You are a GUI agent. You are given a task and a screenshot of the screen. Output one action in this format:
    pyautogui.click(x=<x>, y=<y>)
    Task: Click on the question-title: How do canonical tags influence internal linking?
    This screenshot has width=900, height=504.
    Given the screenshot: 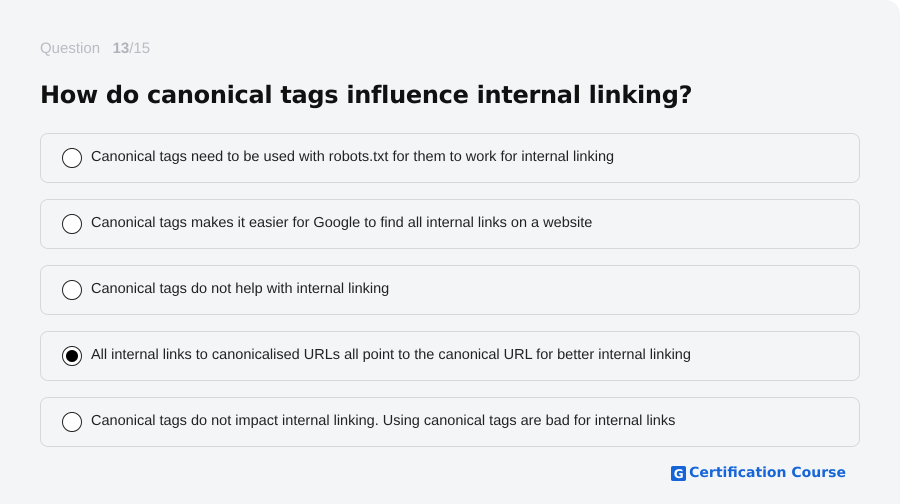 What is the action you would take?
    pyautogui.click(x=367, y=95)
    